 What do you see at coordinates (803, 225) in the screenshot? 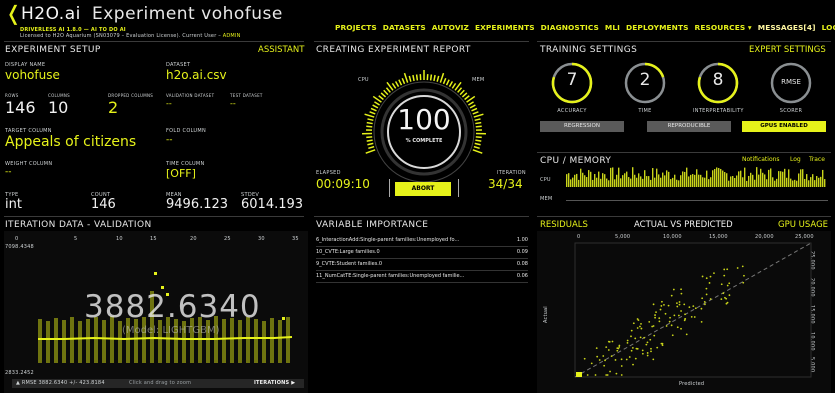
I see `gpu-usage-tab: GPU USAGE` at bounding box center [803, 225].